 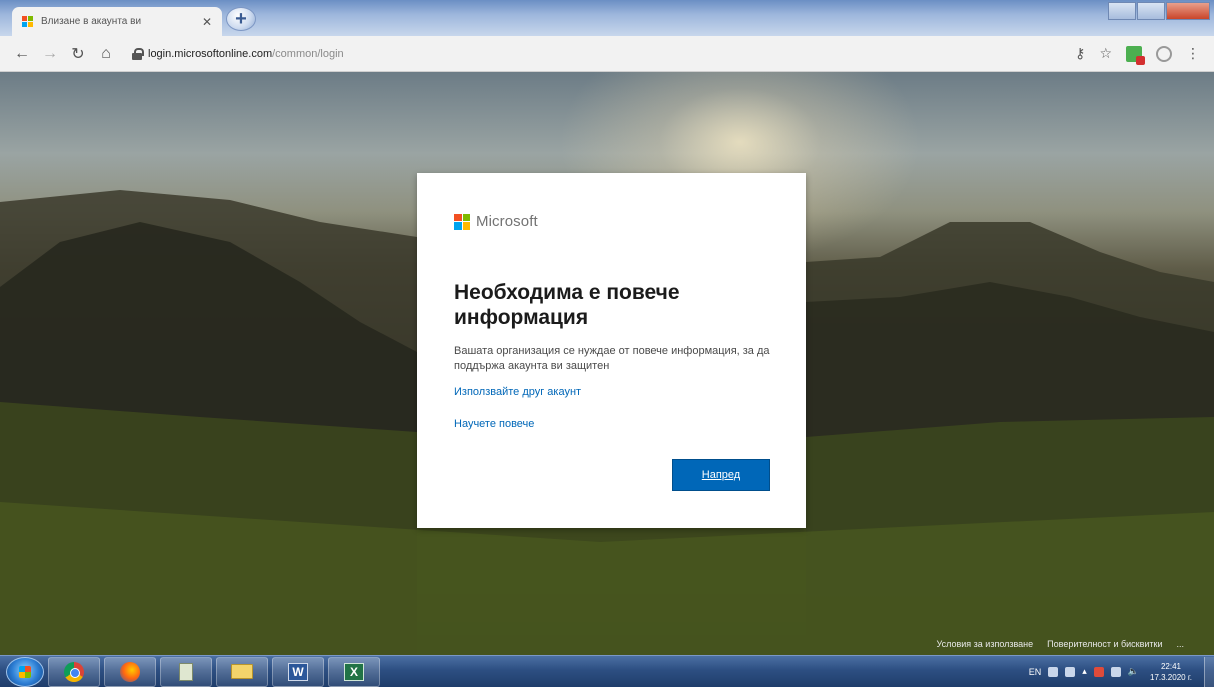 What do you see at coordinates (1070, 671) in the screenshot?
I see `app-tray-icon` at bounding box center [1070, 671].